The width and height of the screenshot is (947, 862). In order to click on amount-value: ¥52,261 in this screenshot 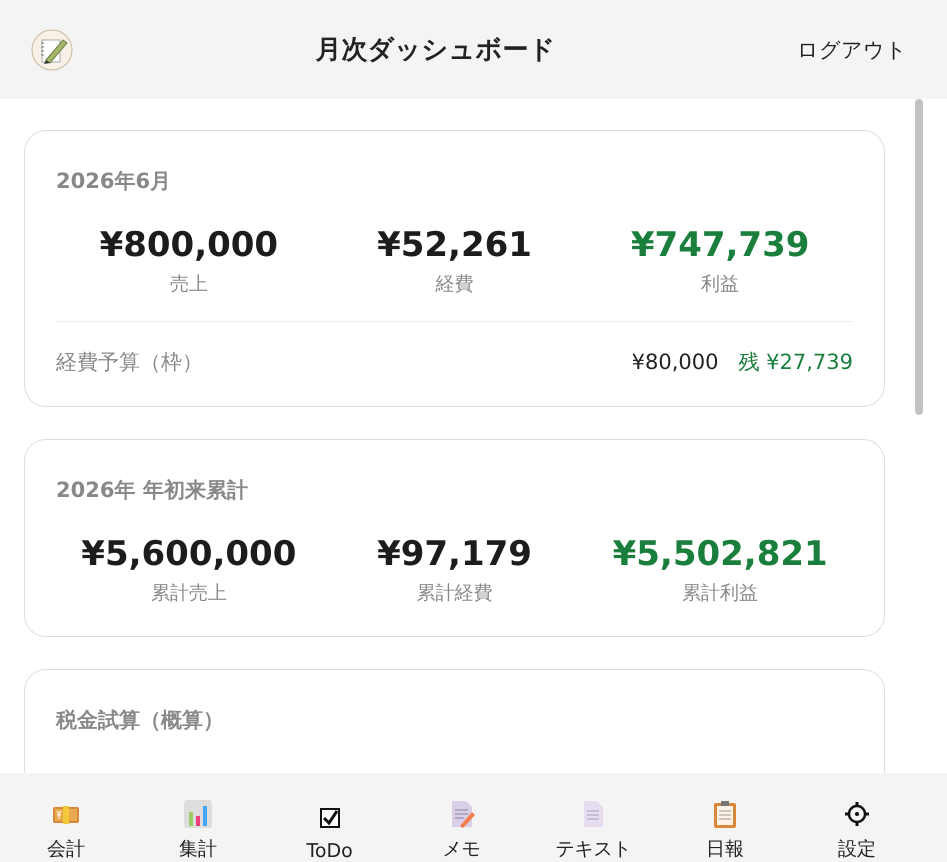, I will do `click(454, 245)`.